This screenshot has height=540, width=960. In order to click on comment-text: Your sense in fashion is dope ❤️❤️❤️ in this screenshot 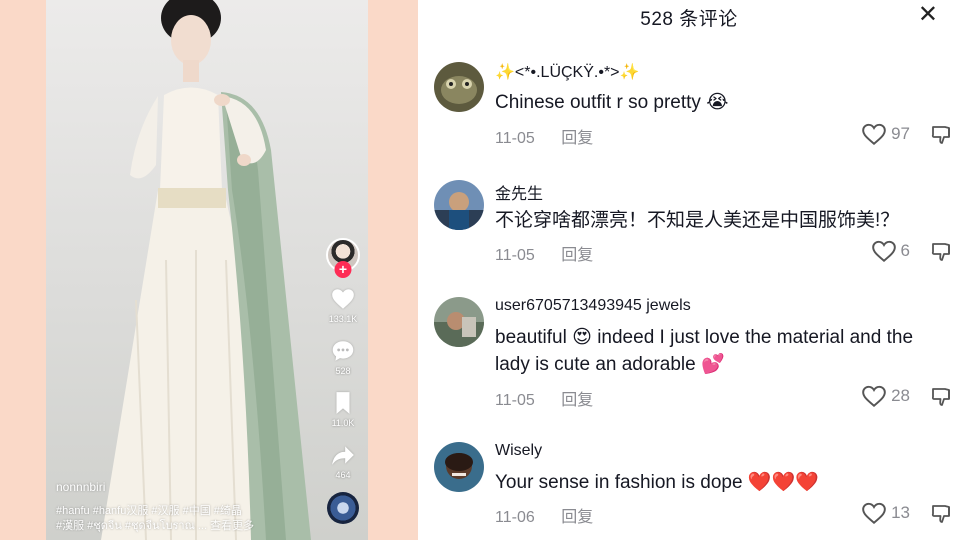, I will do `click(657, 482)`.